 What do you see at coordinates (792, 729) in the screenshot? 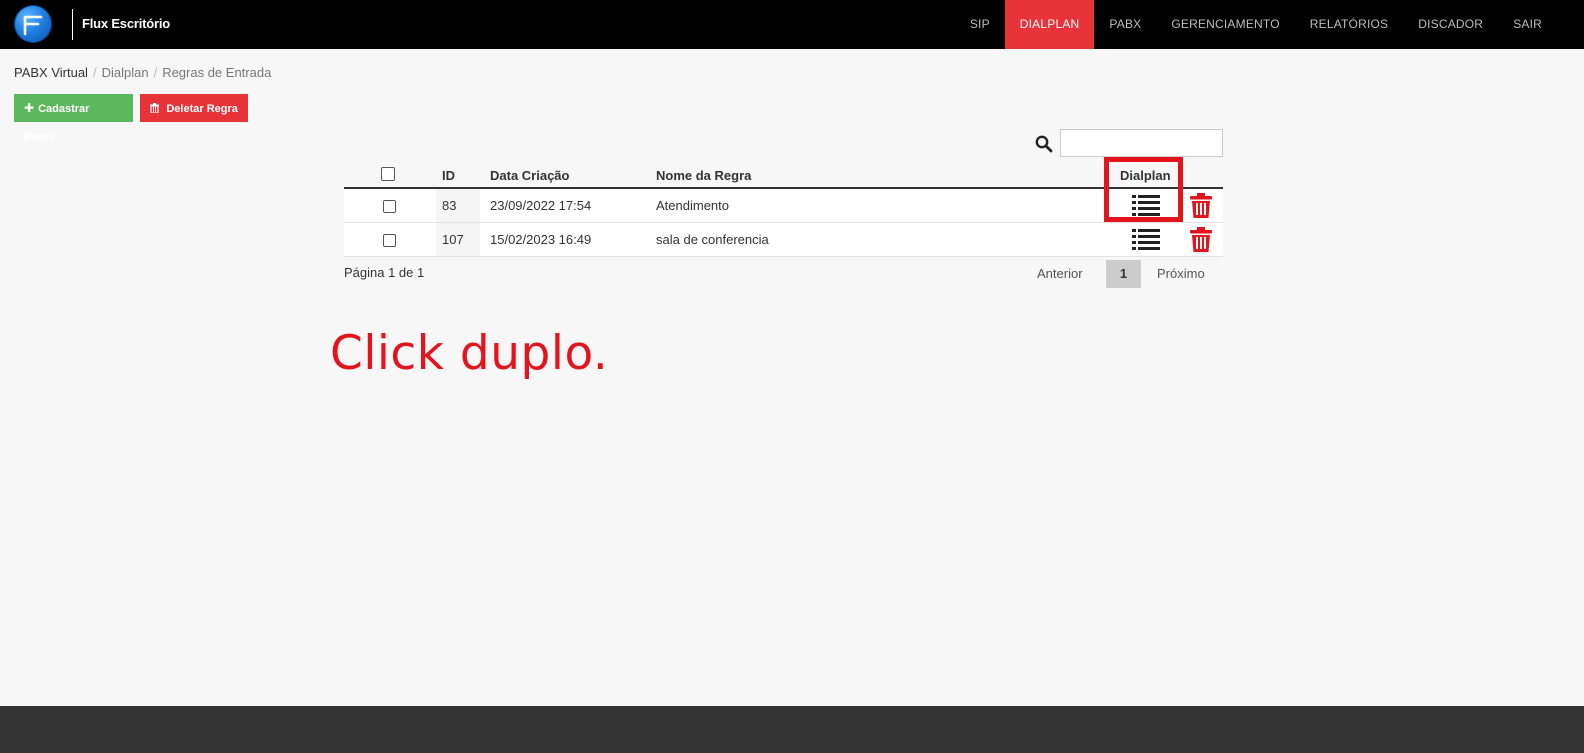
I see `page-footer` at bounding box center [792, 729].